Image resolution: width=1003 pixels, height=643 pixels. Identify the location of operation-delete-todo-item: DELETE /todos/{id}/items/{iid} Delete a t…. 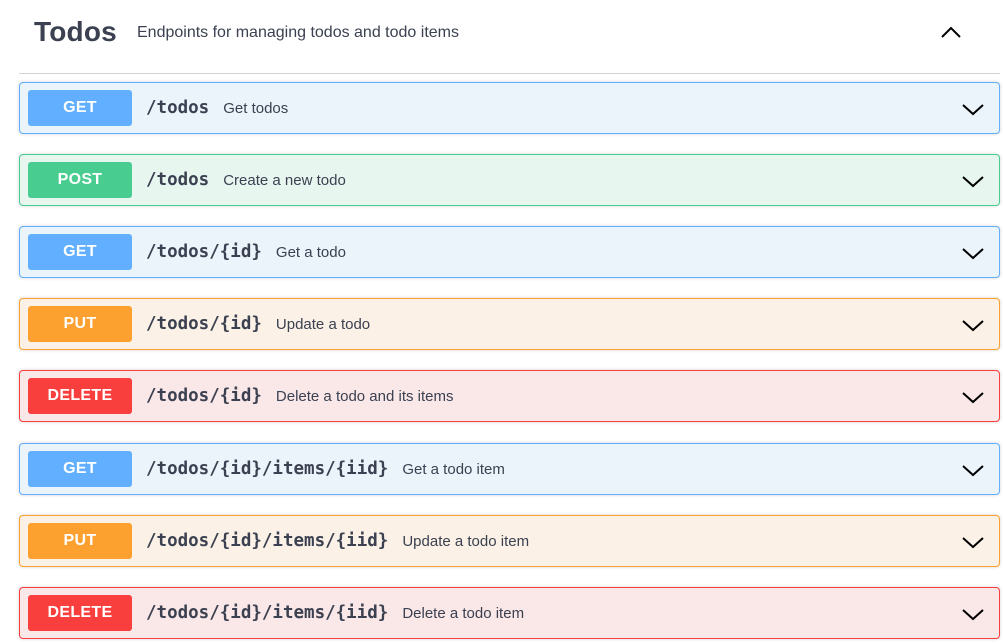
(509, 613).